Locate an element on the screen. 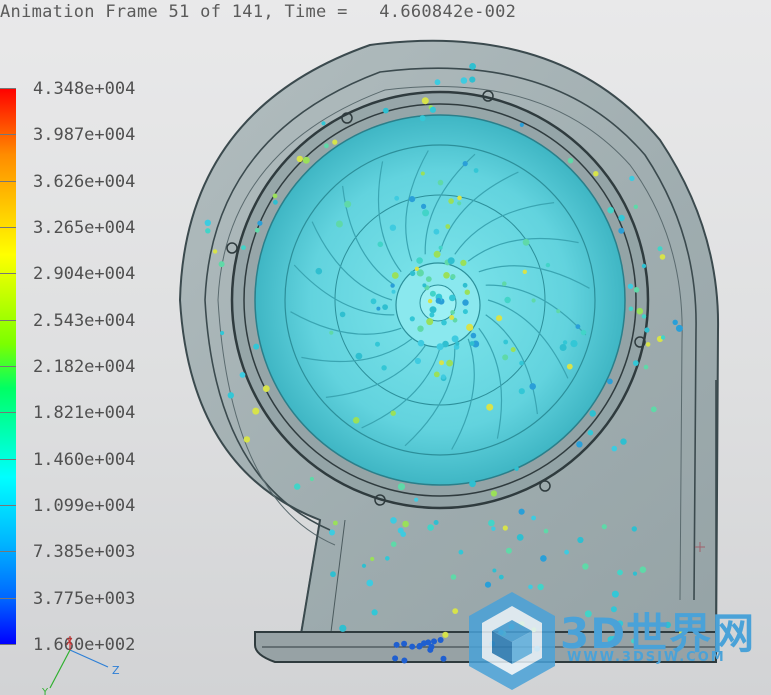 This screenshot has width=771, height=695. triad-x-label: X is located at coordinates (69, 642).